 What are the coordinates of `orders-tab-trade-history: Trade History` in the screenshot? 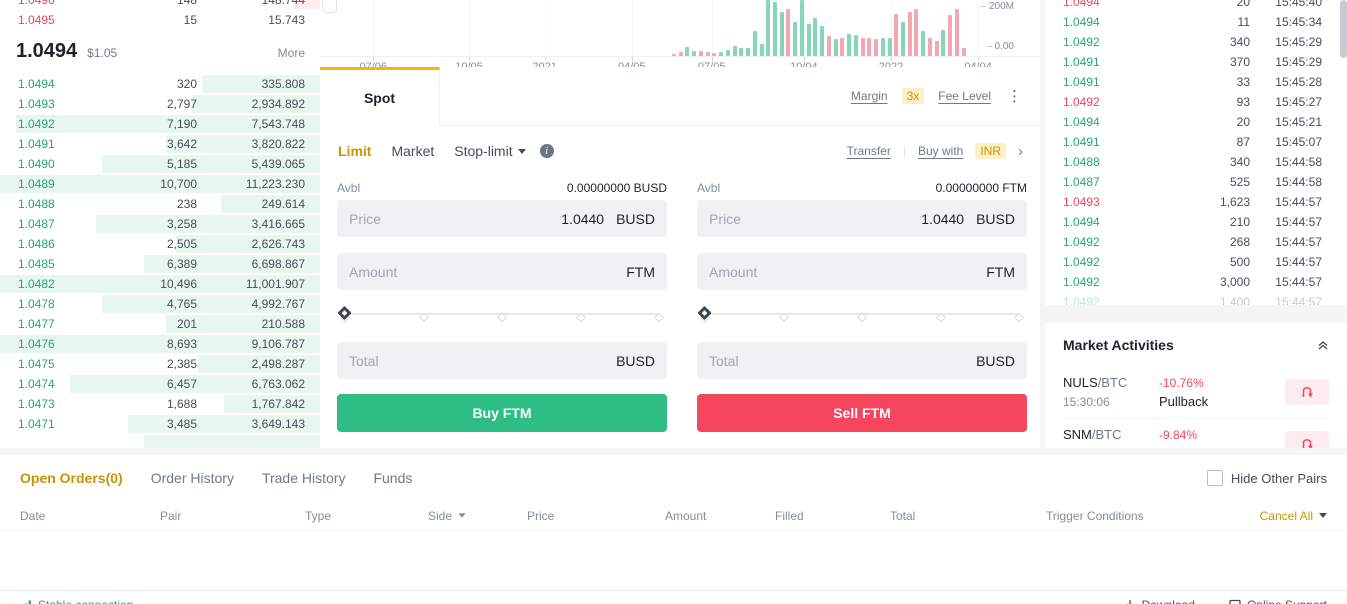 It's located at (304, 478).